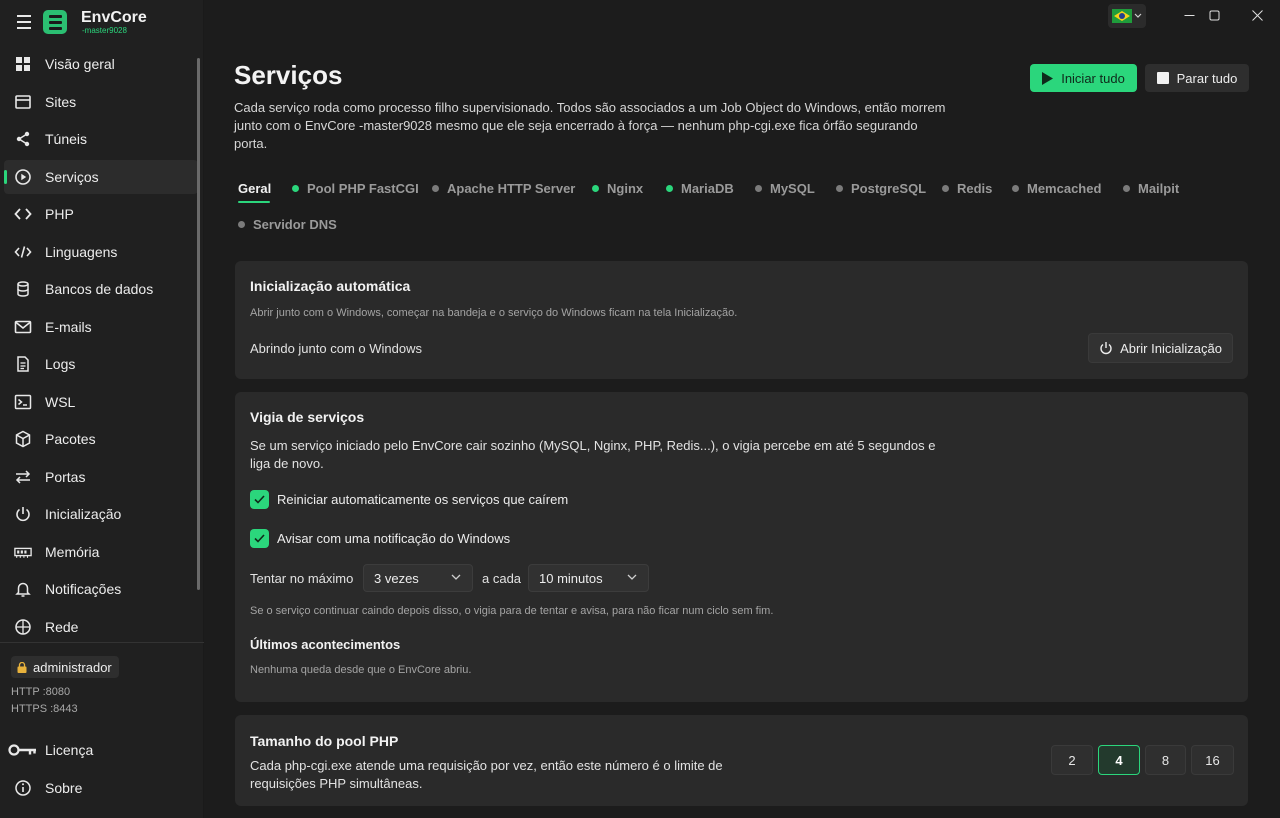 This screenshot has width=1280, height=818. What do you see at coordinates (1212, 760) in the screenshot?
I see `pool-size-16: 16` at bounding box center [1212, 760].